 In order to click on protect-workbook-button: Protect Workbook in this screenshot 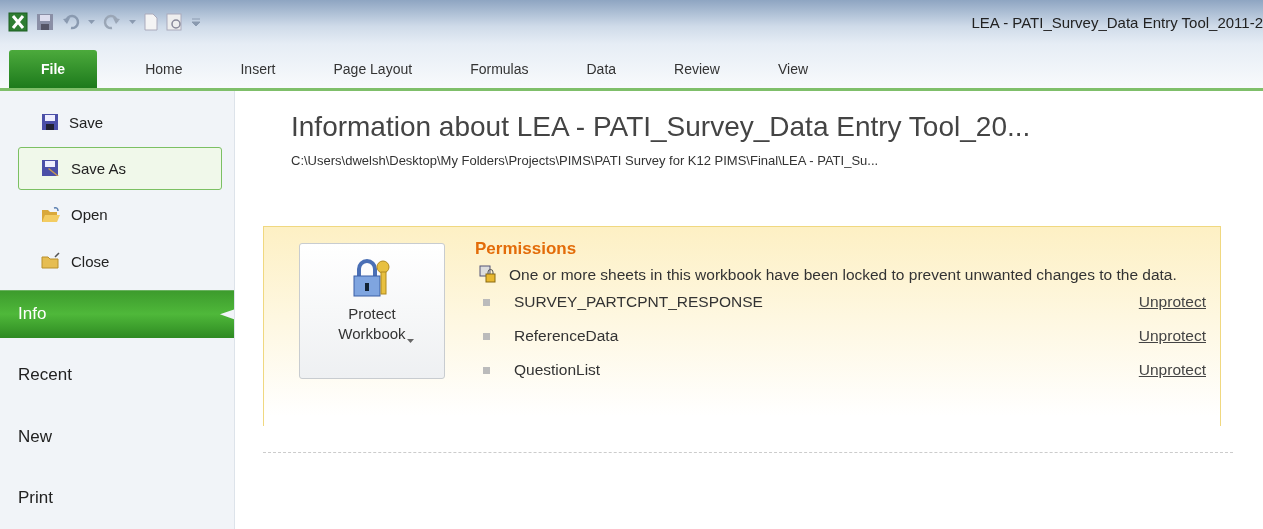, I will do `click(372, 311)`.